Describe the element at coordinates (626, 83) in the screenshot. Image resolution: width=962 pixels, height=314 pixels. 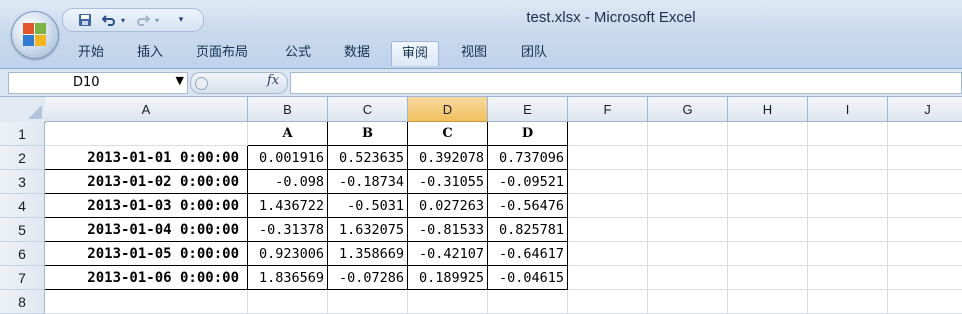
I see `formula-input` at that location.